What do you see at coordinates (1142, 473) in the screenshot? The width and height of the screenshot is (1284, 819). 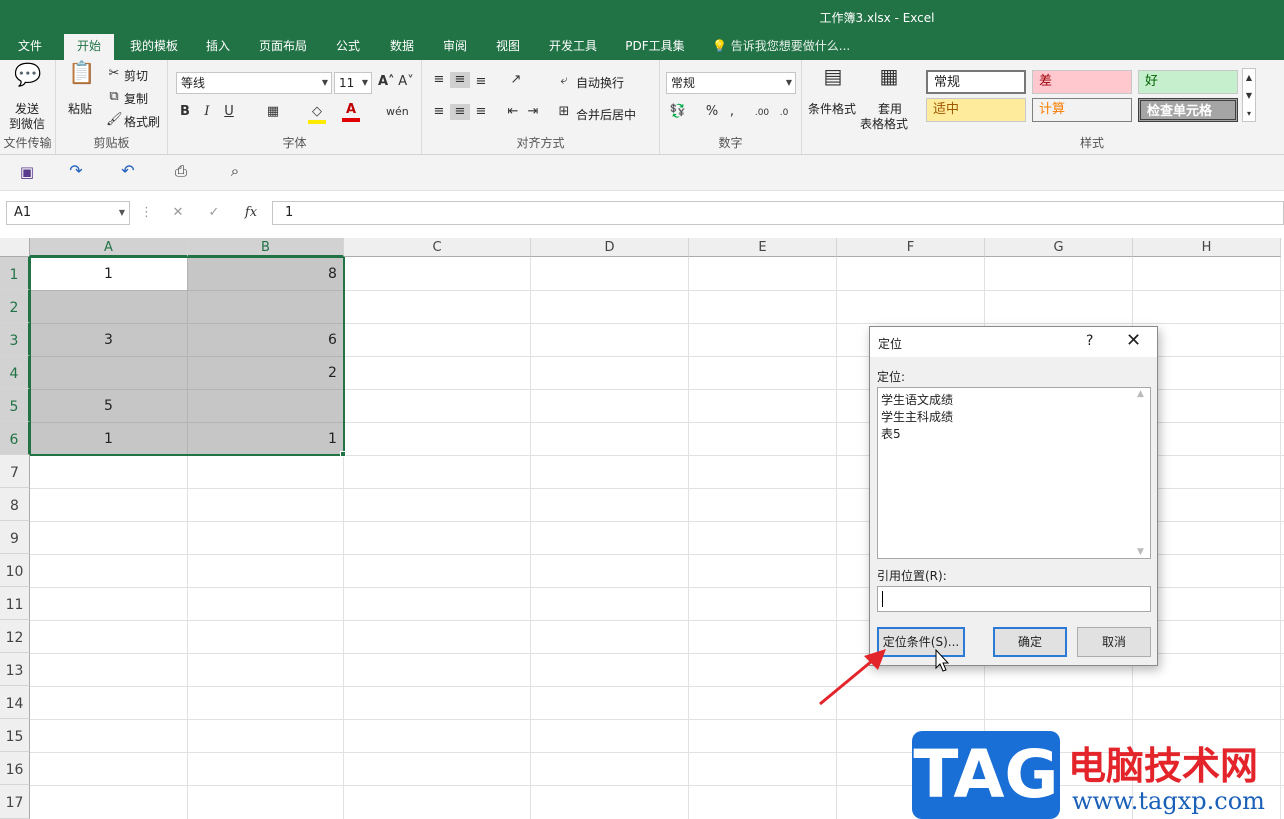 I see `list-scrollbar: ▲ ▼` at bounding box center [1142, 473].